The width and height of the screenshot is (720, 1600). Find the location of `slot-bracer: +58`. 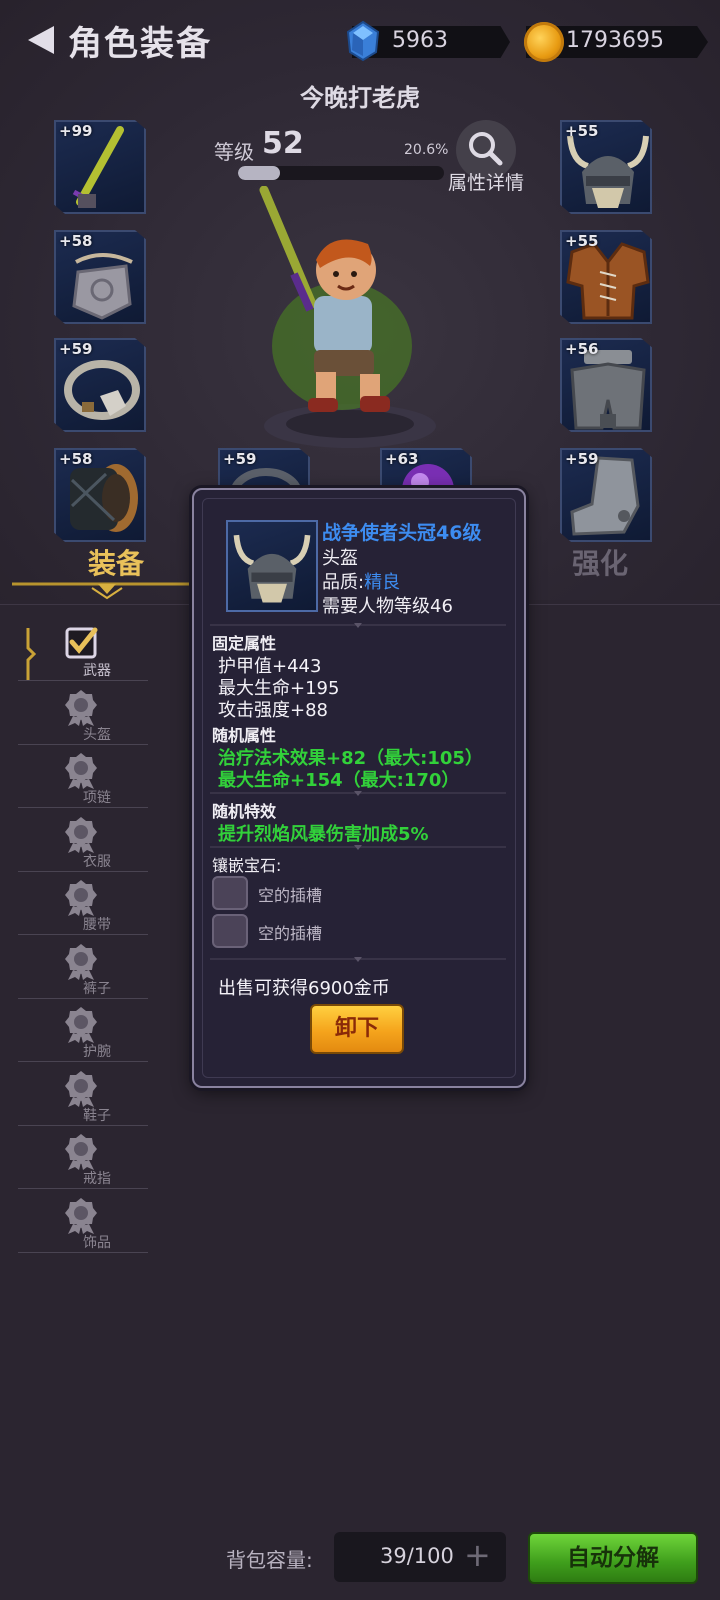

slot-bracer: +58 is located at coordinates (100, 495).